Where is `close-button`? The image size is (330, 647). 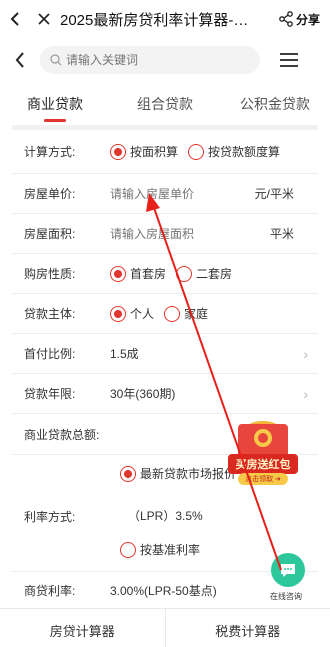 close-button is located at coordinates (44, 19).